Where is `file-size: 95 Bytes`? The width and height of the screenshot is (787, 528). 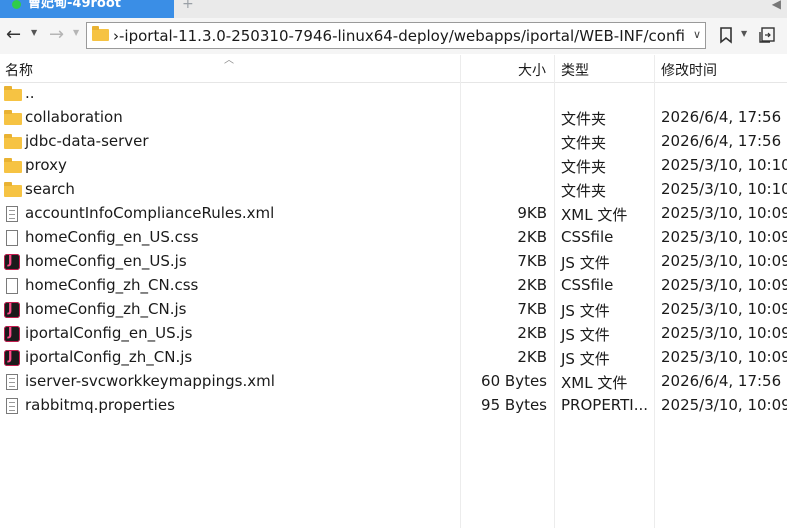
file-size: 95 Bytes is located at coordinates (514, 405).